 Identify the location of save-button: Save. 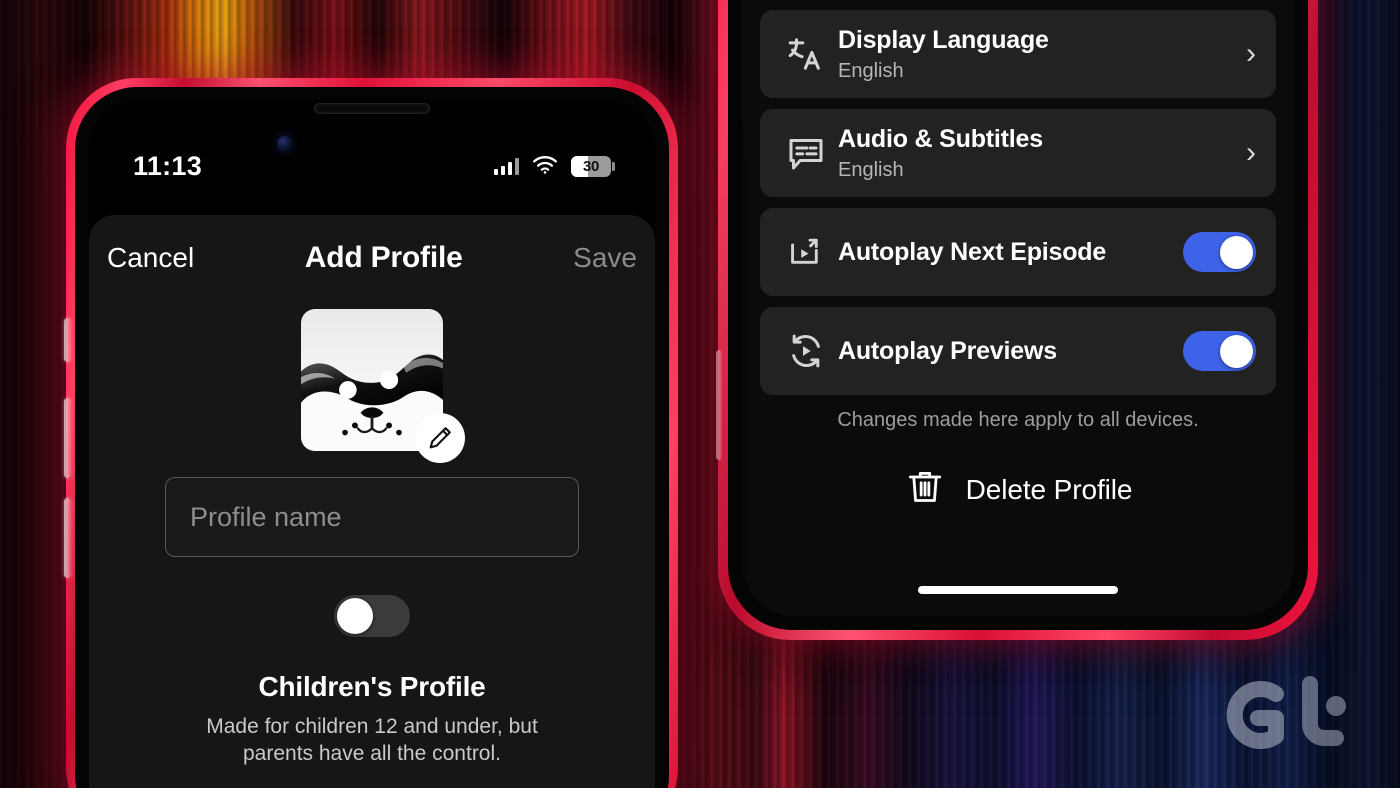
(605, 258).